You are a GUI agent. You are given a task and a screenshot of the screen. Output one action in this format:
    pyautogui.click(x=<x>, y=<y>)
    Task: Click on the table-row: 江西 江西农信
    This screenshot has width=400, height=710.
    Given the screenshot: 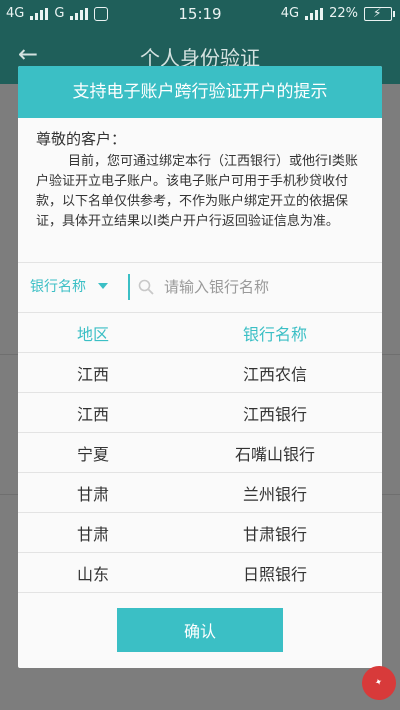 What is the action you would take?
    pyautogui.click(x=200, y=373)
    